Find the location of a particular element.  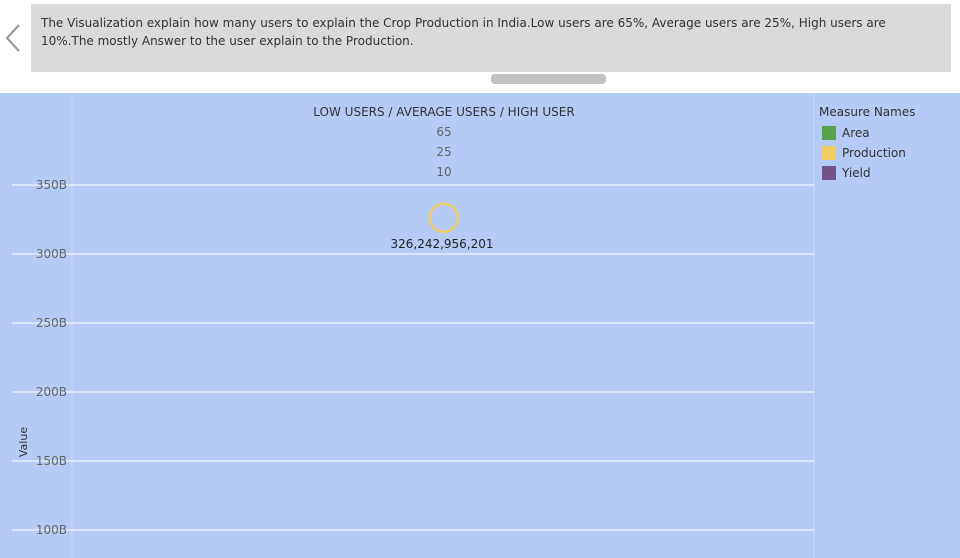

y-tick-label: 350B is located at coordinates (51, 185).